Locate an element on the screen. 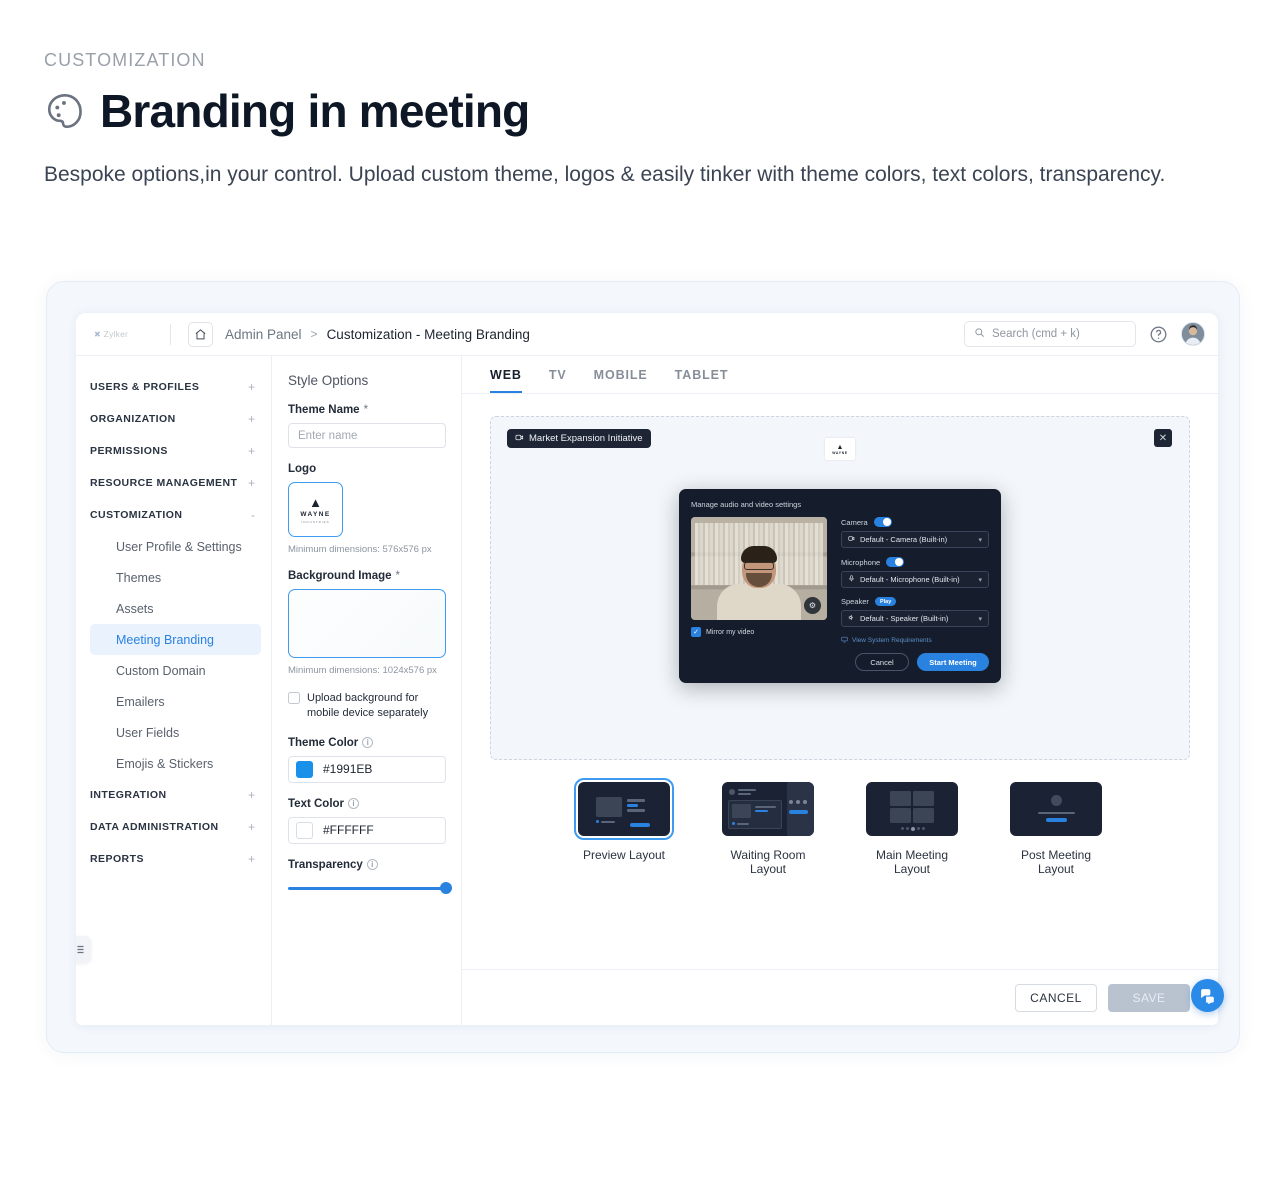 This screenshot has width=1287, height=1200. transparency-slider is located at coordinates (370, 888).